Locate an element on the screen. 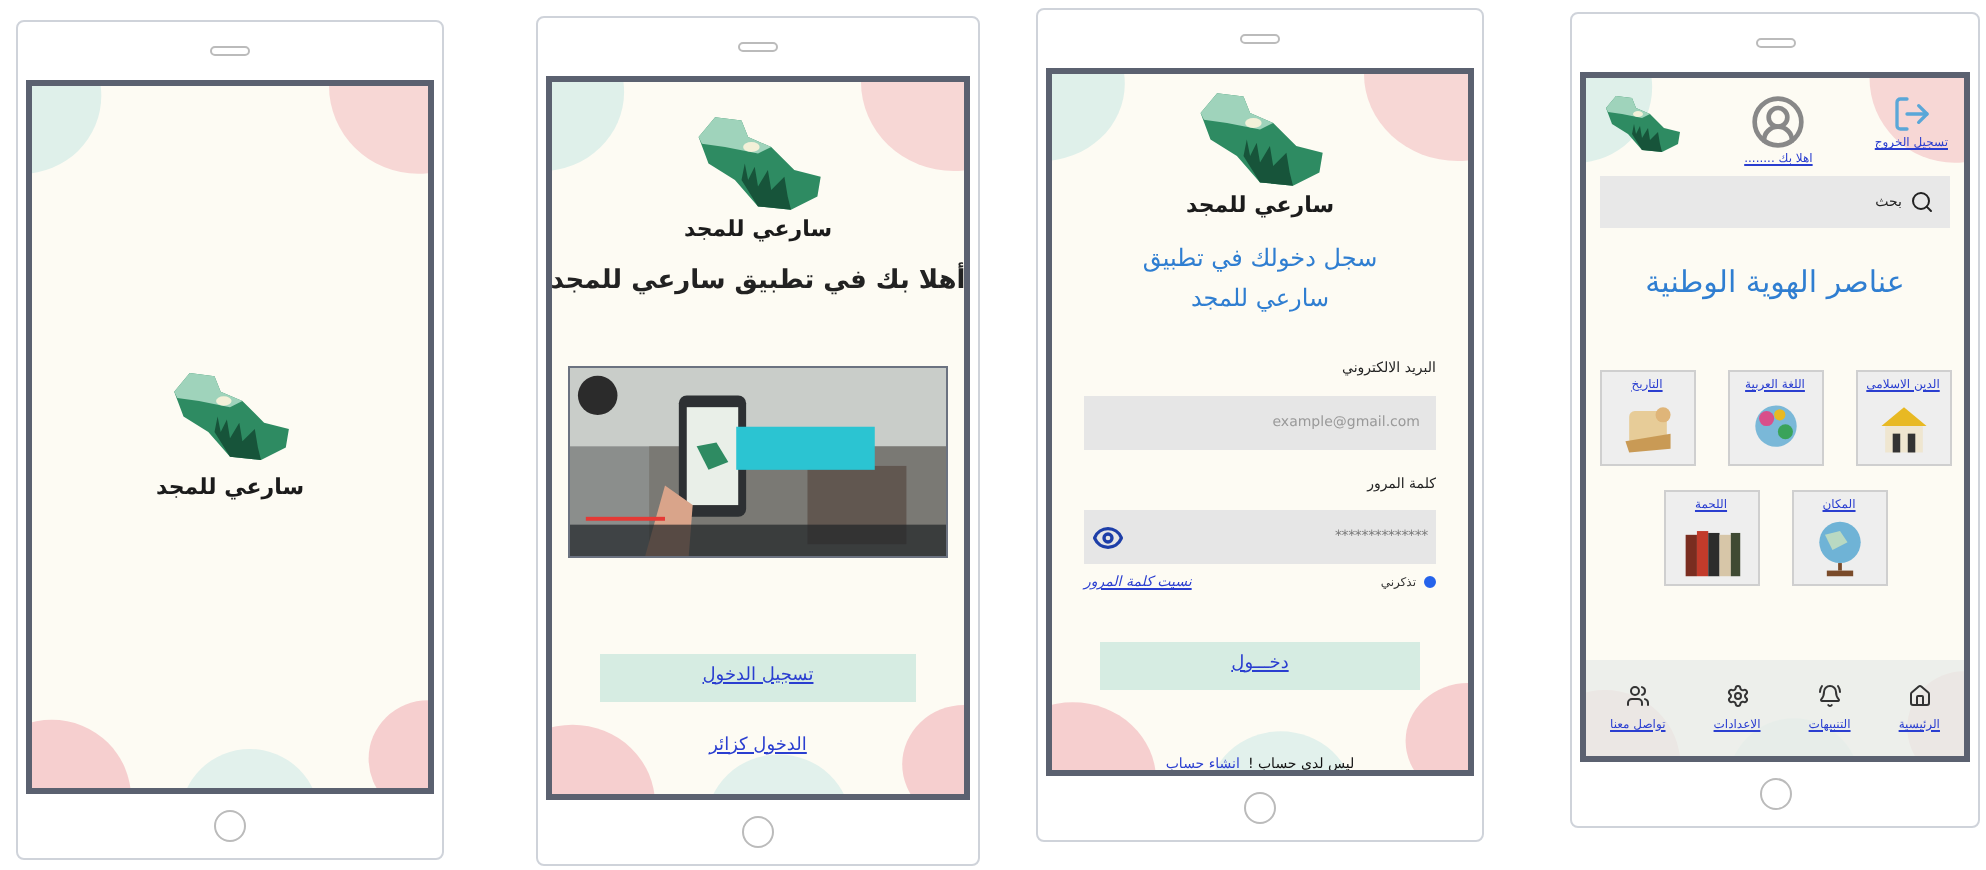 The image size is (1986, 870). remember-checkbox is located at coordinates (1430, 582).